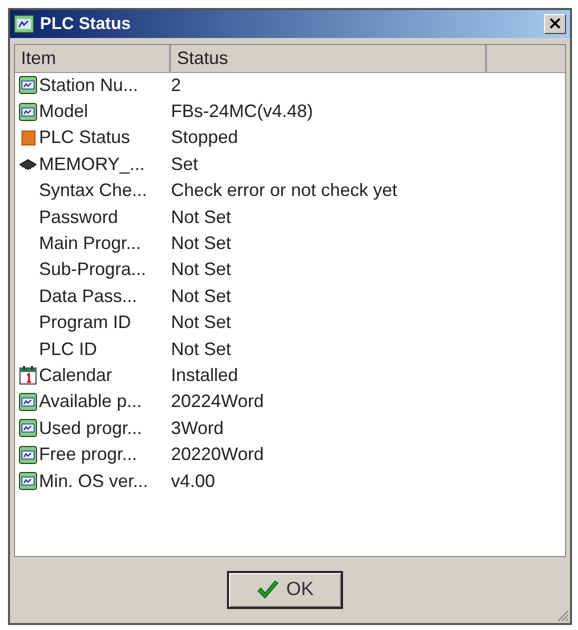  Describe the element at coordinates (329, 59) in the screenshot. I see `column-header: Status` at that location.